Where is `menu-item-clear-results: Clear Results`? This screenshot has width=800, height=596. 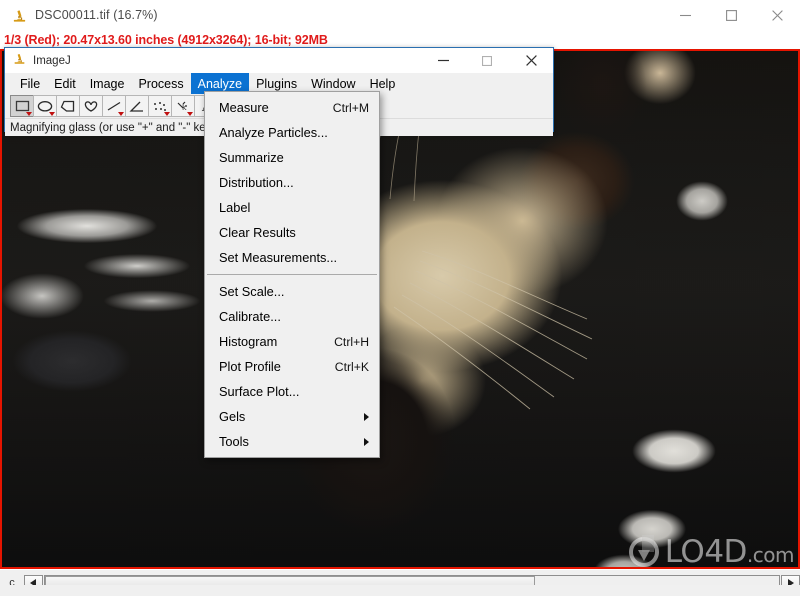 menu-item-clear-results: Clear Results is located at coordinates (292, 232).